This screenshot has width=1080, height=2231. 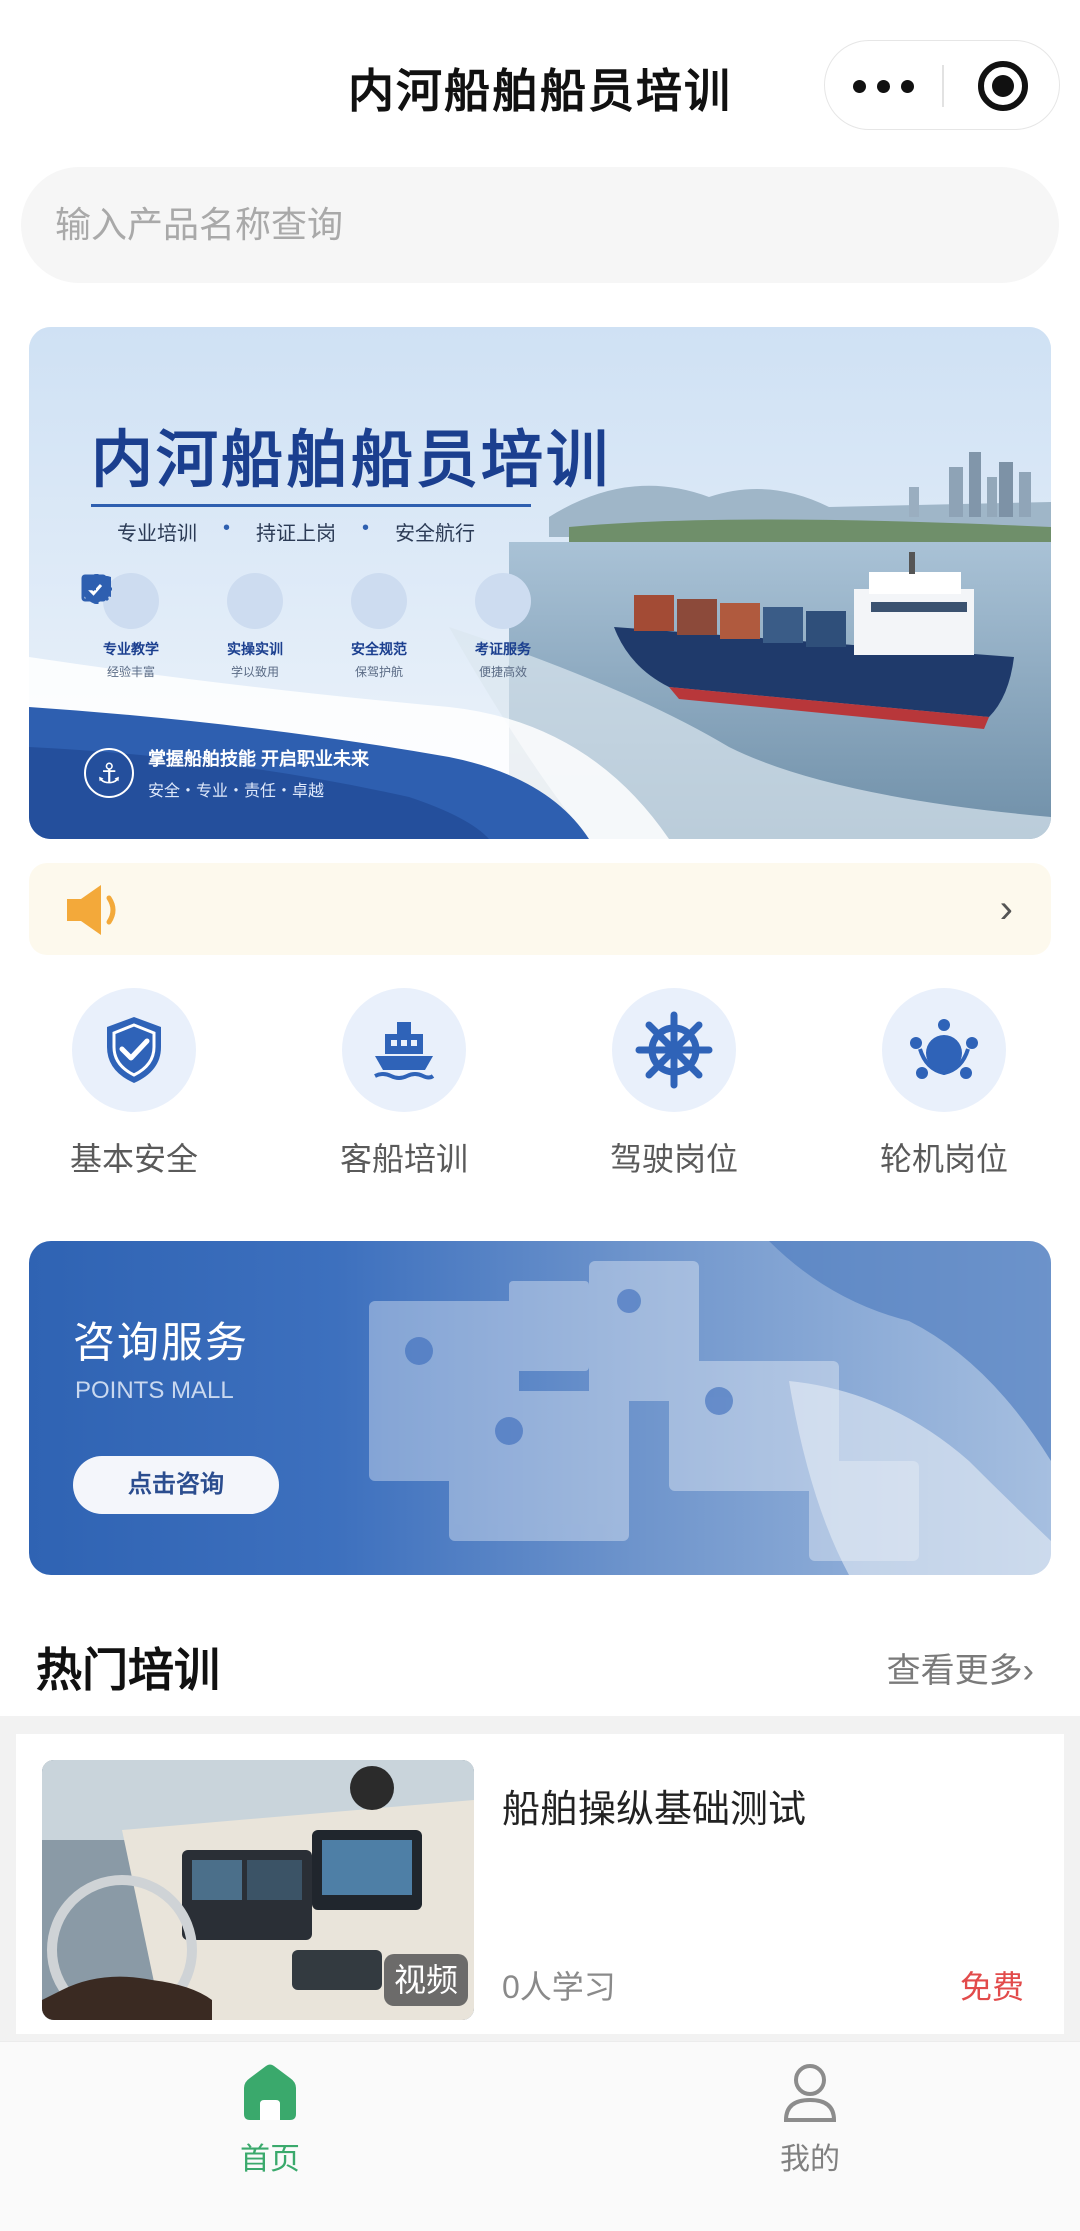 I want to click on miniprogram-capsule, so click(x=942, y=85).